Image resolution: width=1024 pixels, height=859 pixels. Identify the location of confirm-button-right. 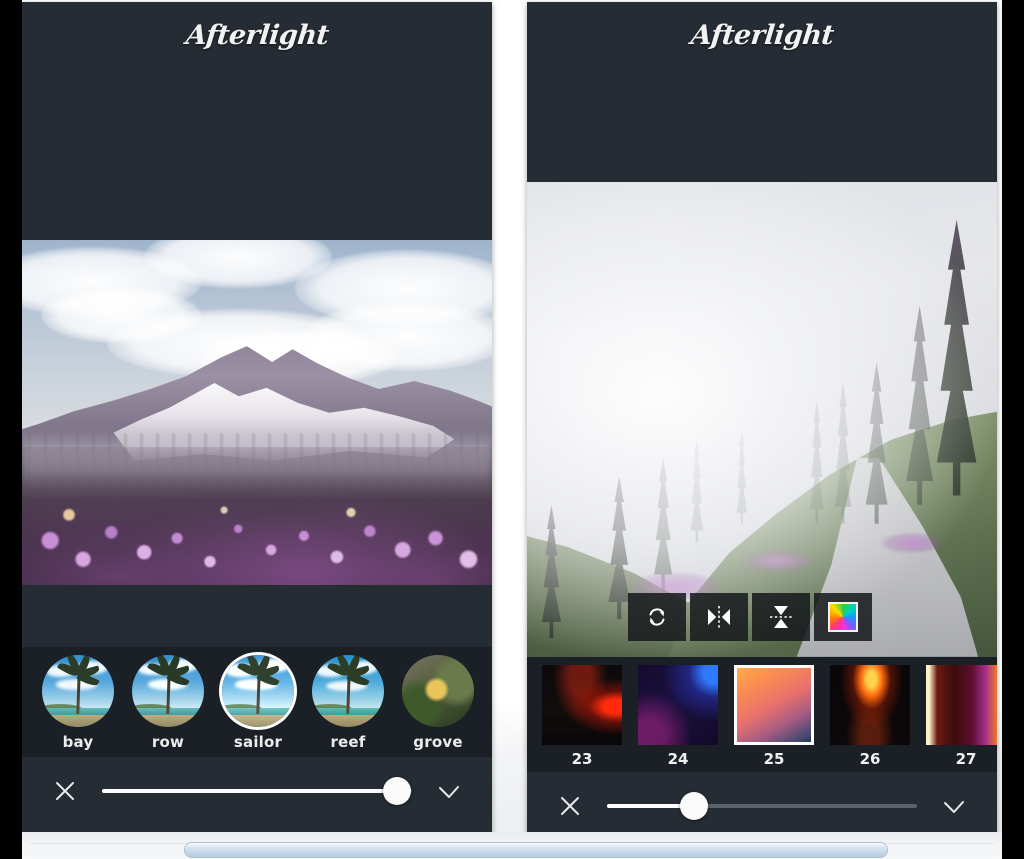
(954, 806).